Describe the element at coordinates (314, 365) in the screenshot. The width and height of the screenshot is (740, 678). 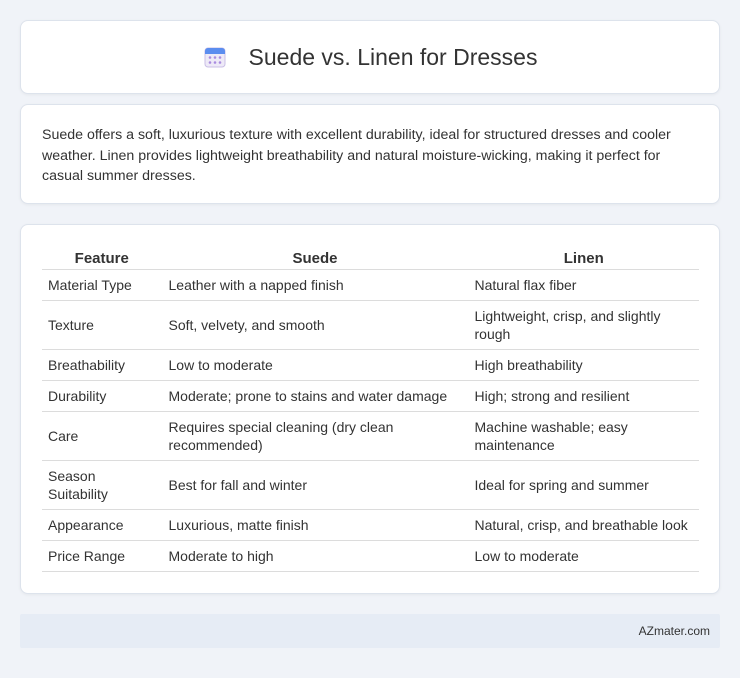
I see `suede-cell: Low to moderate` at that location.